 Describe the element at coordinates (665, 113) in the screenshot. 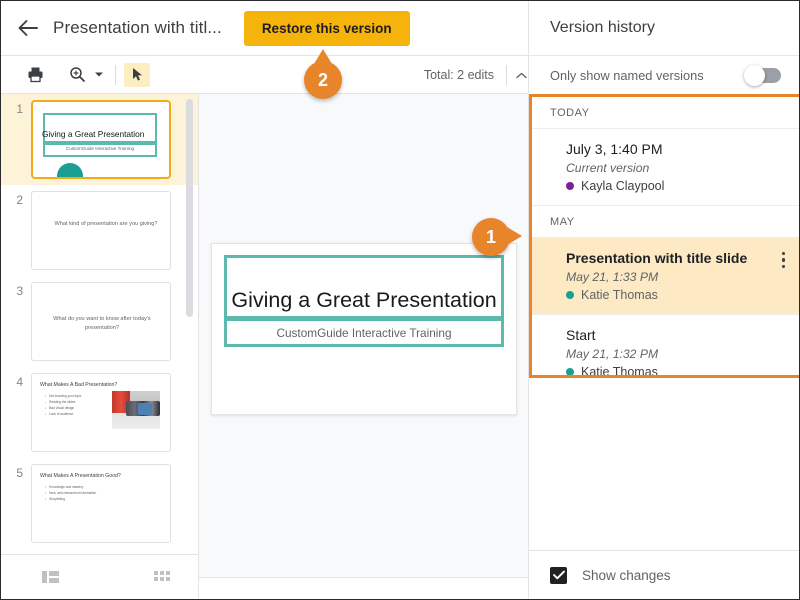

I see `version-group-today: TODAY` at that location.